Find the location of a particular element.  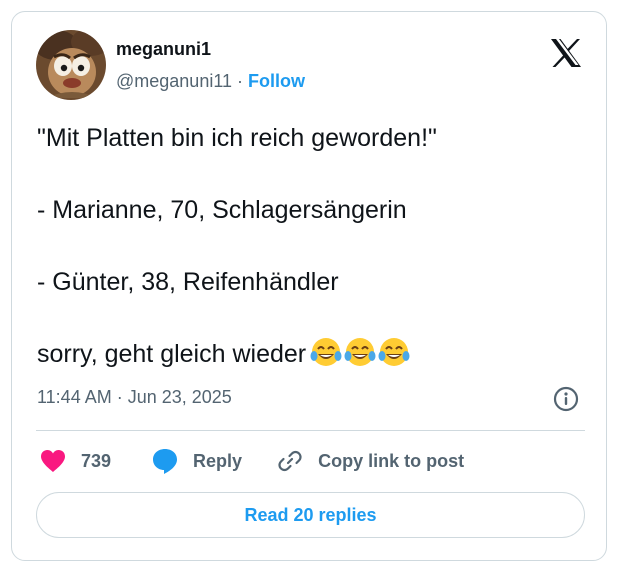

reply-button: Reply is located at coordinates (196, 461).